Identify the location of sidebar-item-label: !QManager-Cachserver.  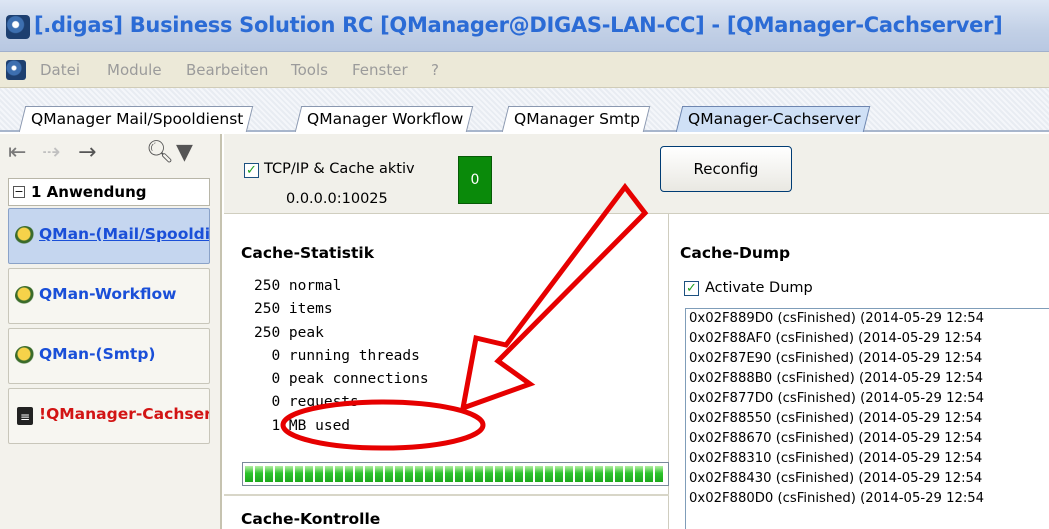
(124, 414).